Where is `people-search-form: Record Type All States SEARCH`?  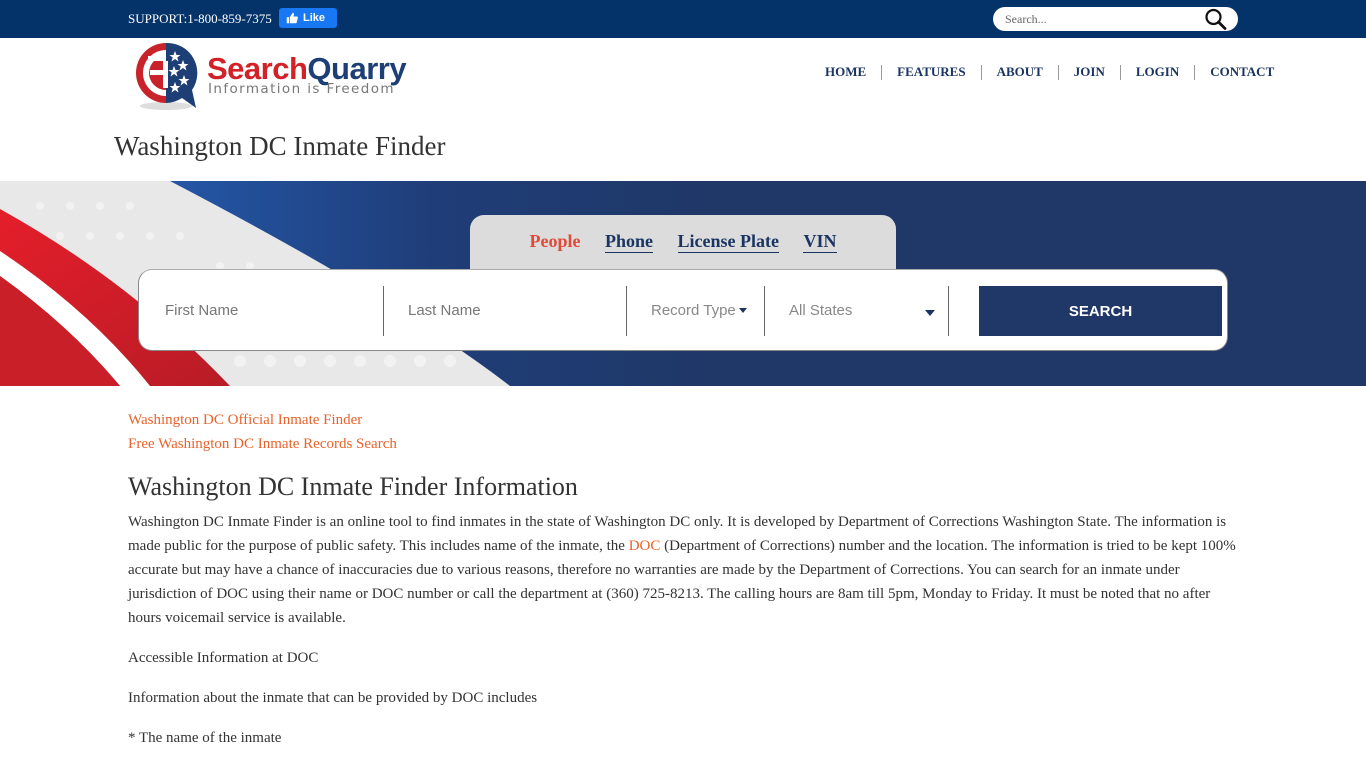 people-search-form: Record Type All States SEARCH is located at coordinates (683, 310).